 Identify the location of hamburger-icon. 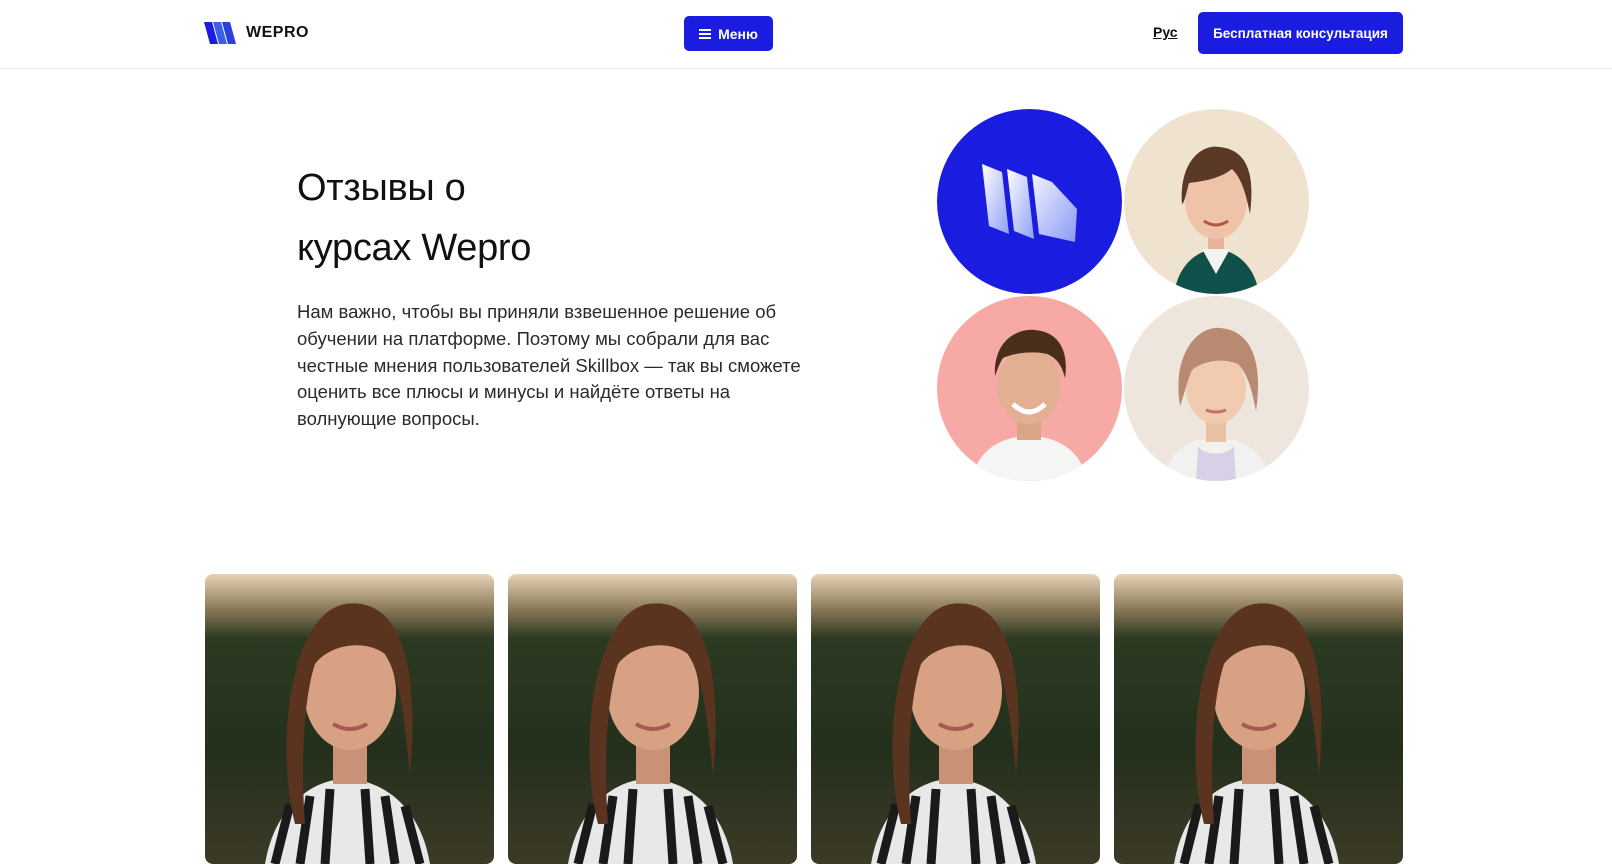
(705, 34).